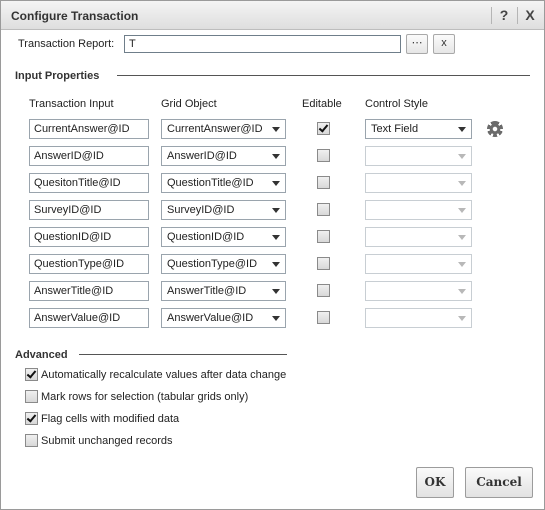 Image resolution: width=545 pixels, height=510 pixels. What do you see at coordinates (395, 129) in the screenshot?
I see `control-style-value: Text Field` at bounding box center [395, 129].